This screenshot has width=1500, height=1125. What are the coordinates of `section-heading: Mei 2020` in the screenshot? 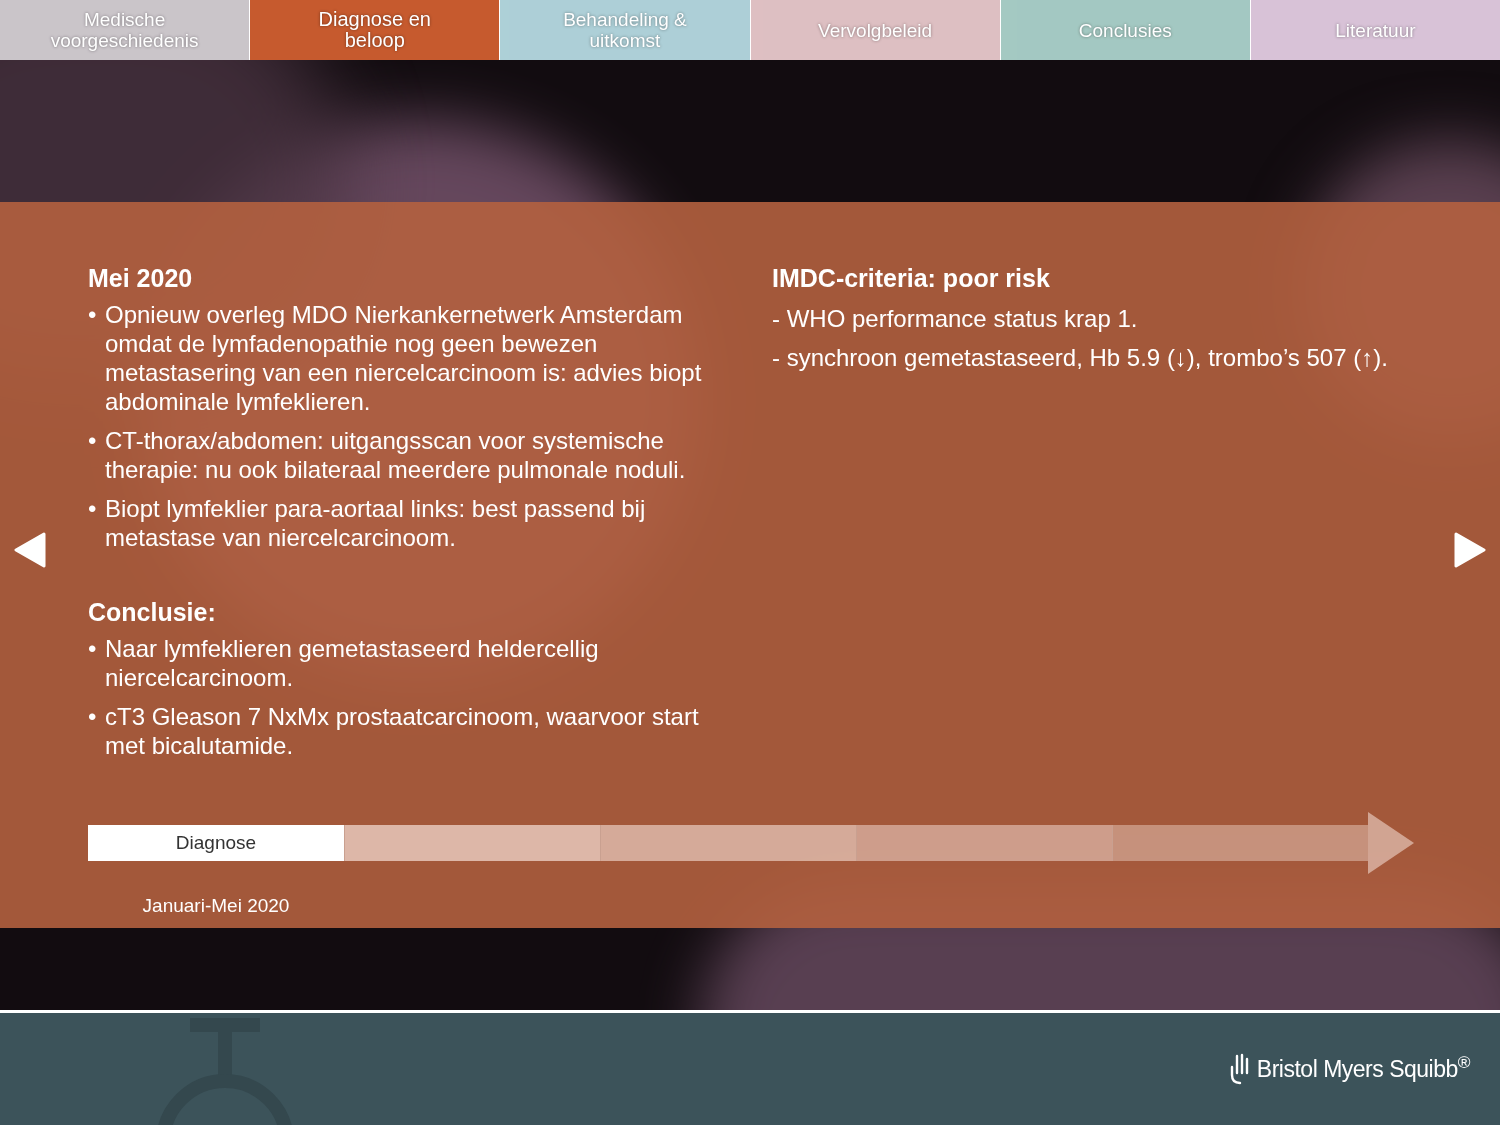 It's located at (141, 278).